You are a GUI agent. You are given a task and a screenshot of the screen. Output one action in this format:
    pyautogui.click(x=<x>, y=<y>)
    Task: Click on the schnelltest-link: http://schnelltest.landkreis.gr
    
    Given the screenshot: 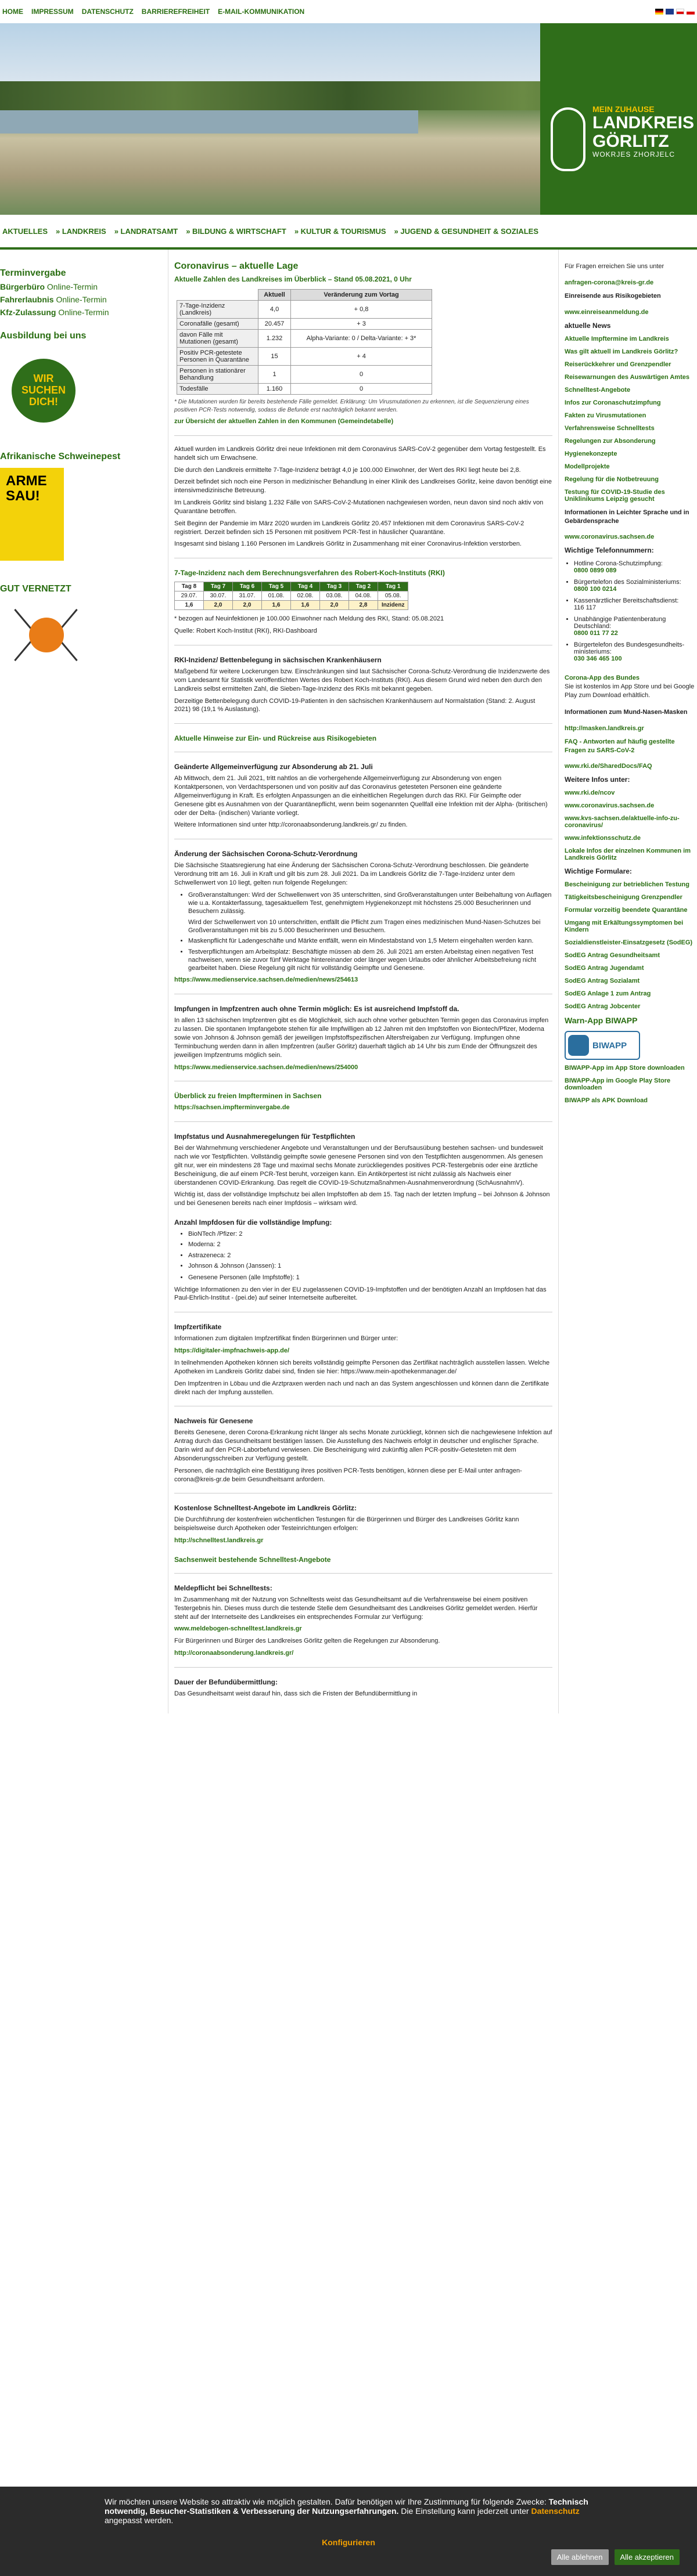 What is the action you would take?
    pyautogui.click(x=218, y=1540)
    